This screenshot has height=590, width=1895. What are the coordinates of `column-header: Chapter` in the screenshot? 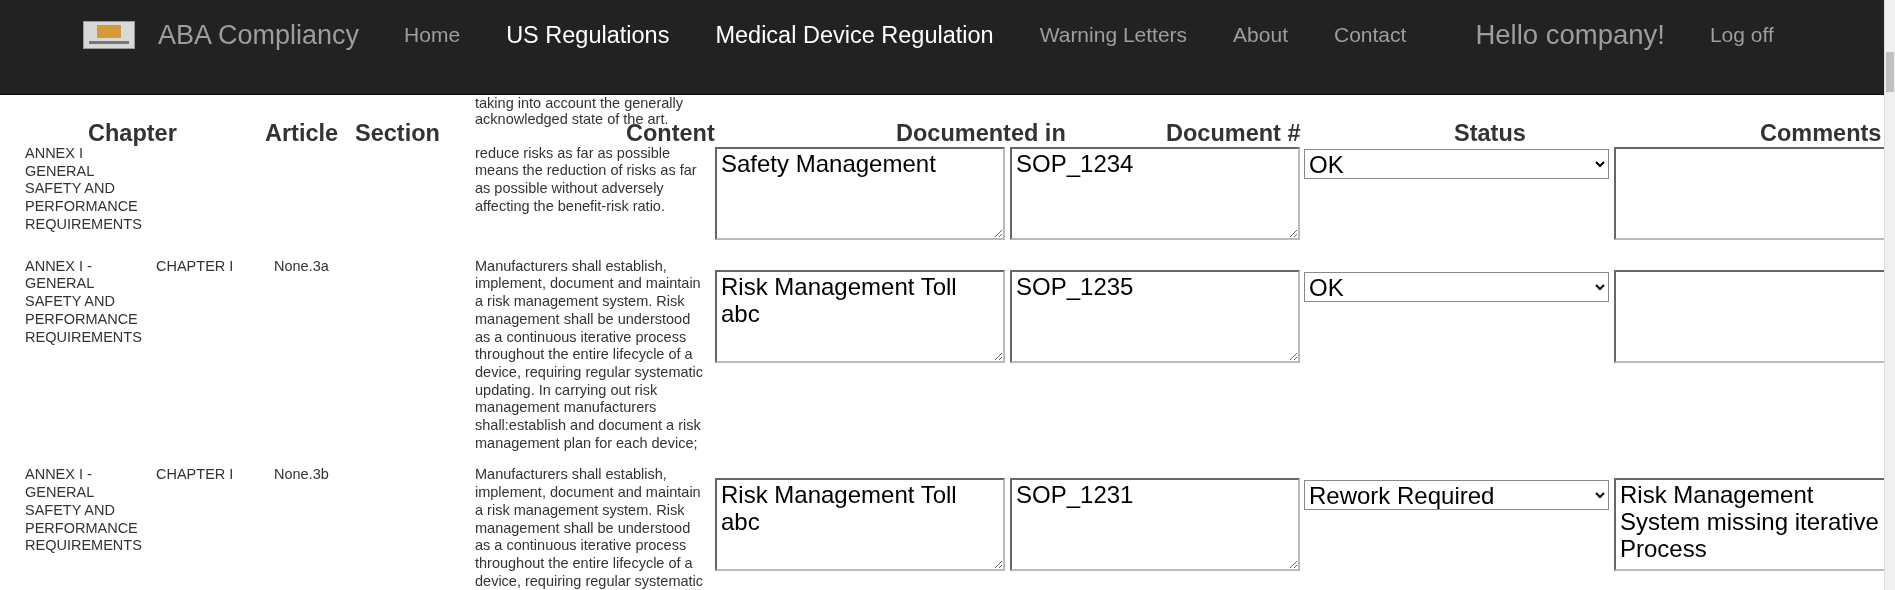 It's located at (132, 133).